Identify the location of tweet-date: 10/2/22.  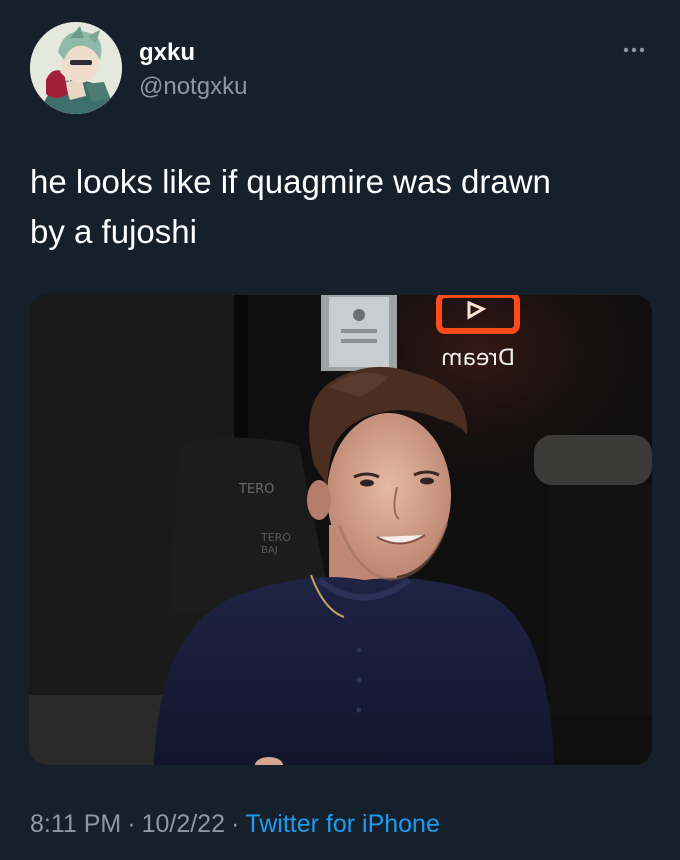
(183, 824).